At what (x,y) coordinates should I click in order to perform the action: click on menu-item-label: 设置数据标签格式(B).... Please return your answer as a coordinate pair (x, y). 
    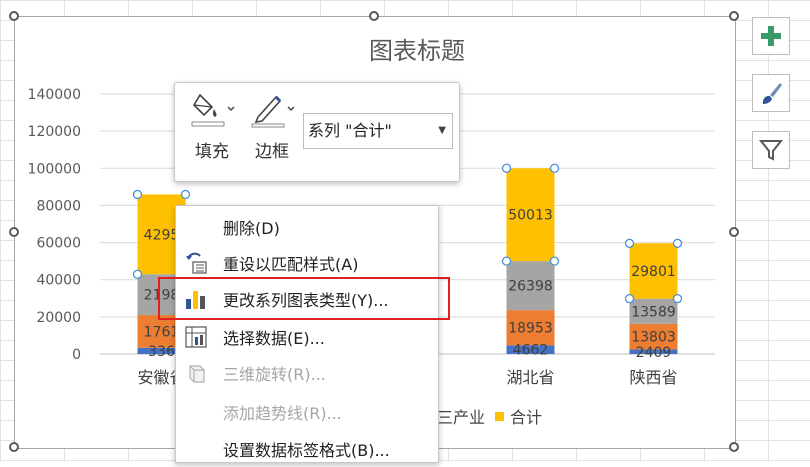
    Looking at the image, I should click on (306, 450).